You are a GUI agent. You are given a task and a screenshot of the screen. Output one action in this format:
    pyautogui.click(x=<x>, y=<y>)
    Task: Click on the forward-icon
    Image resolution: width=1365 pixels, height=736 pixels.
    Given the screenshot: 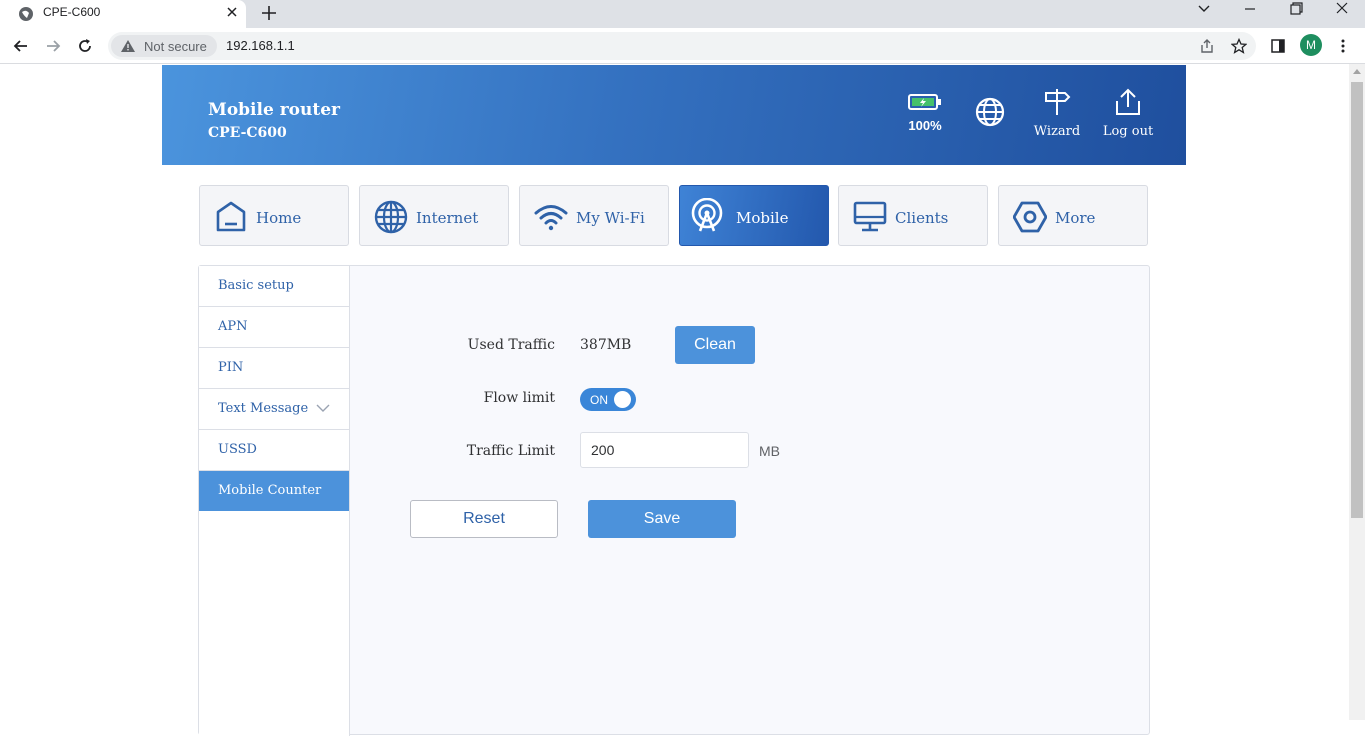 What is the action you would take?
    pyautogui.click(x=53, y=46)
    